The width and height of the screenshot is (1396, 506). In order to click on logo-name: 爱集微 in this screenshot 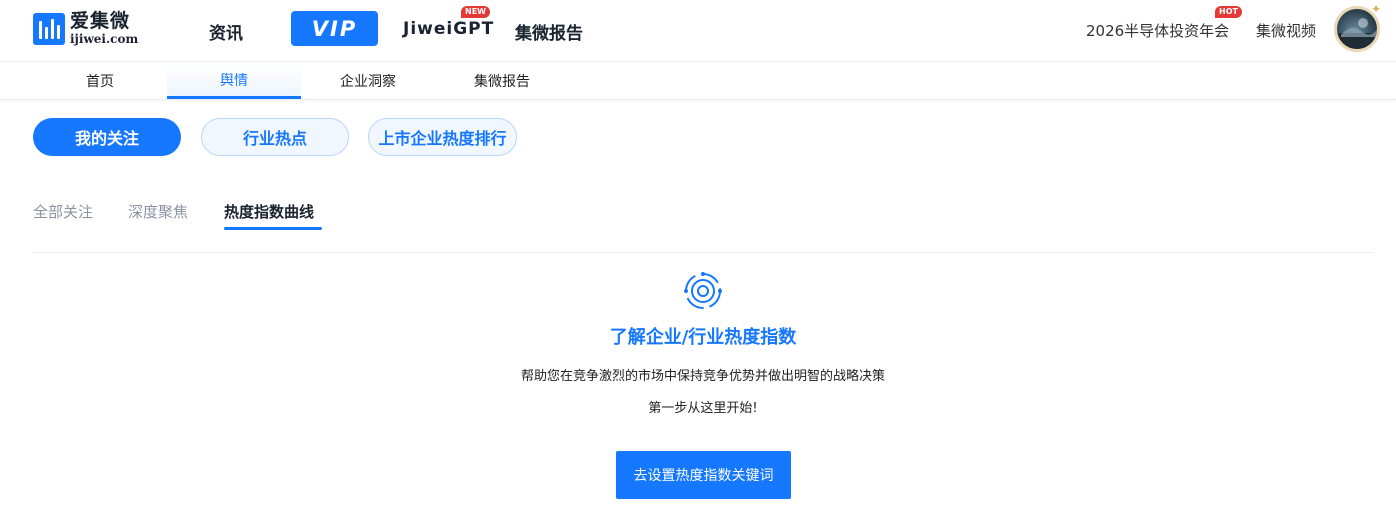, I will do `click(100, 21)`.